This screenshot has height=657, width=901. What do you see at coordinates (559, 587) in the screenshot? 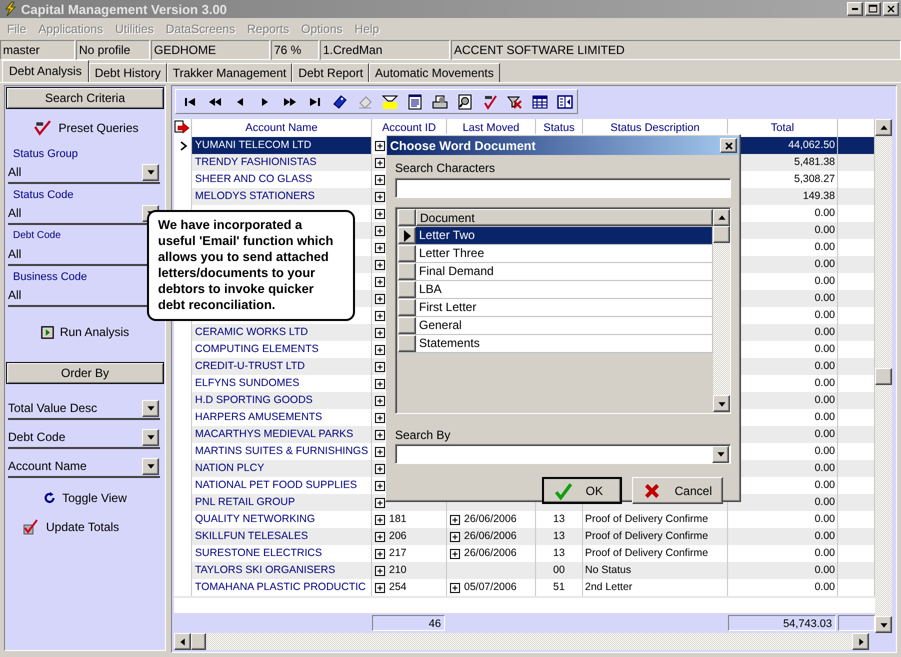
I see `status-cell-text: 51` at bounding box center [559, 587].